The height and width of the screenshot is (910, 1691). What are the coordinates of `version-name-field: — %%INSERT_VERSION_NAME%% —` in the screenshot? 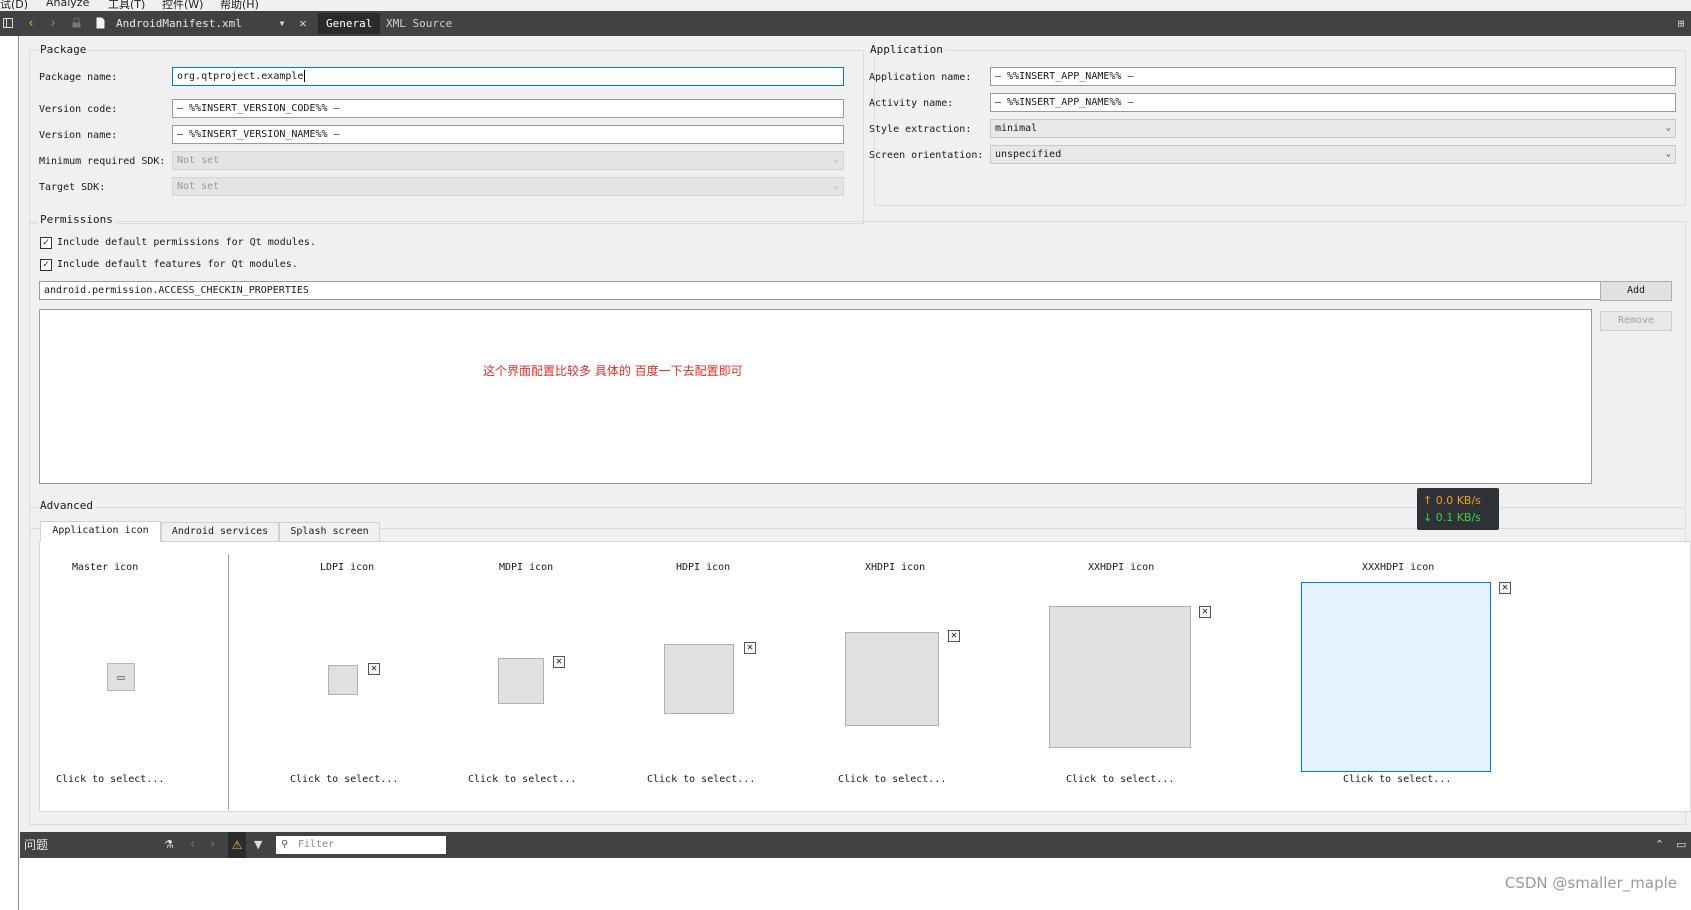 It's located at (508, 134).